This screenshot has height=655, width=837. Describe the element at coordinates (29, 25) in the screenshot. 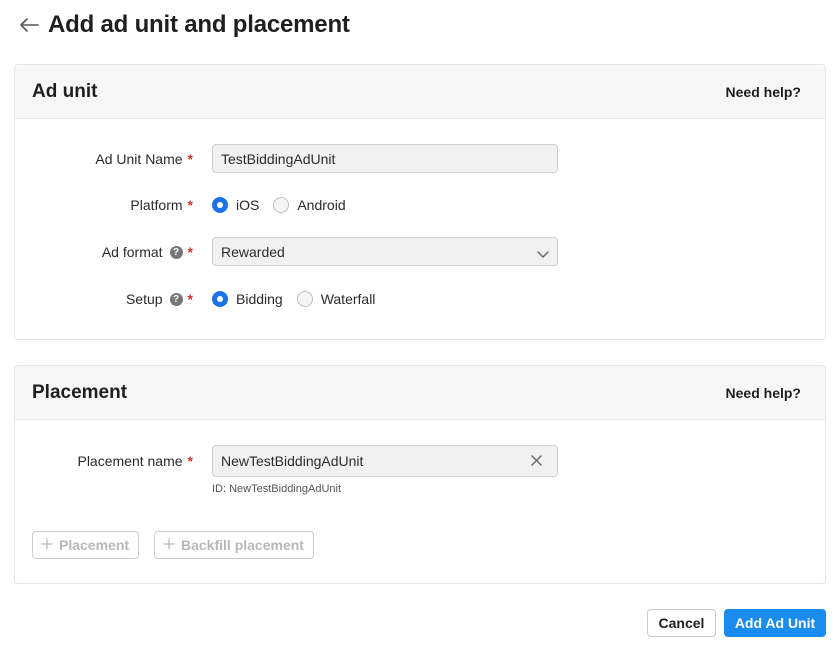

I see `back-arrow-icon` at that location.